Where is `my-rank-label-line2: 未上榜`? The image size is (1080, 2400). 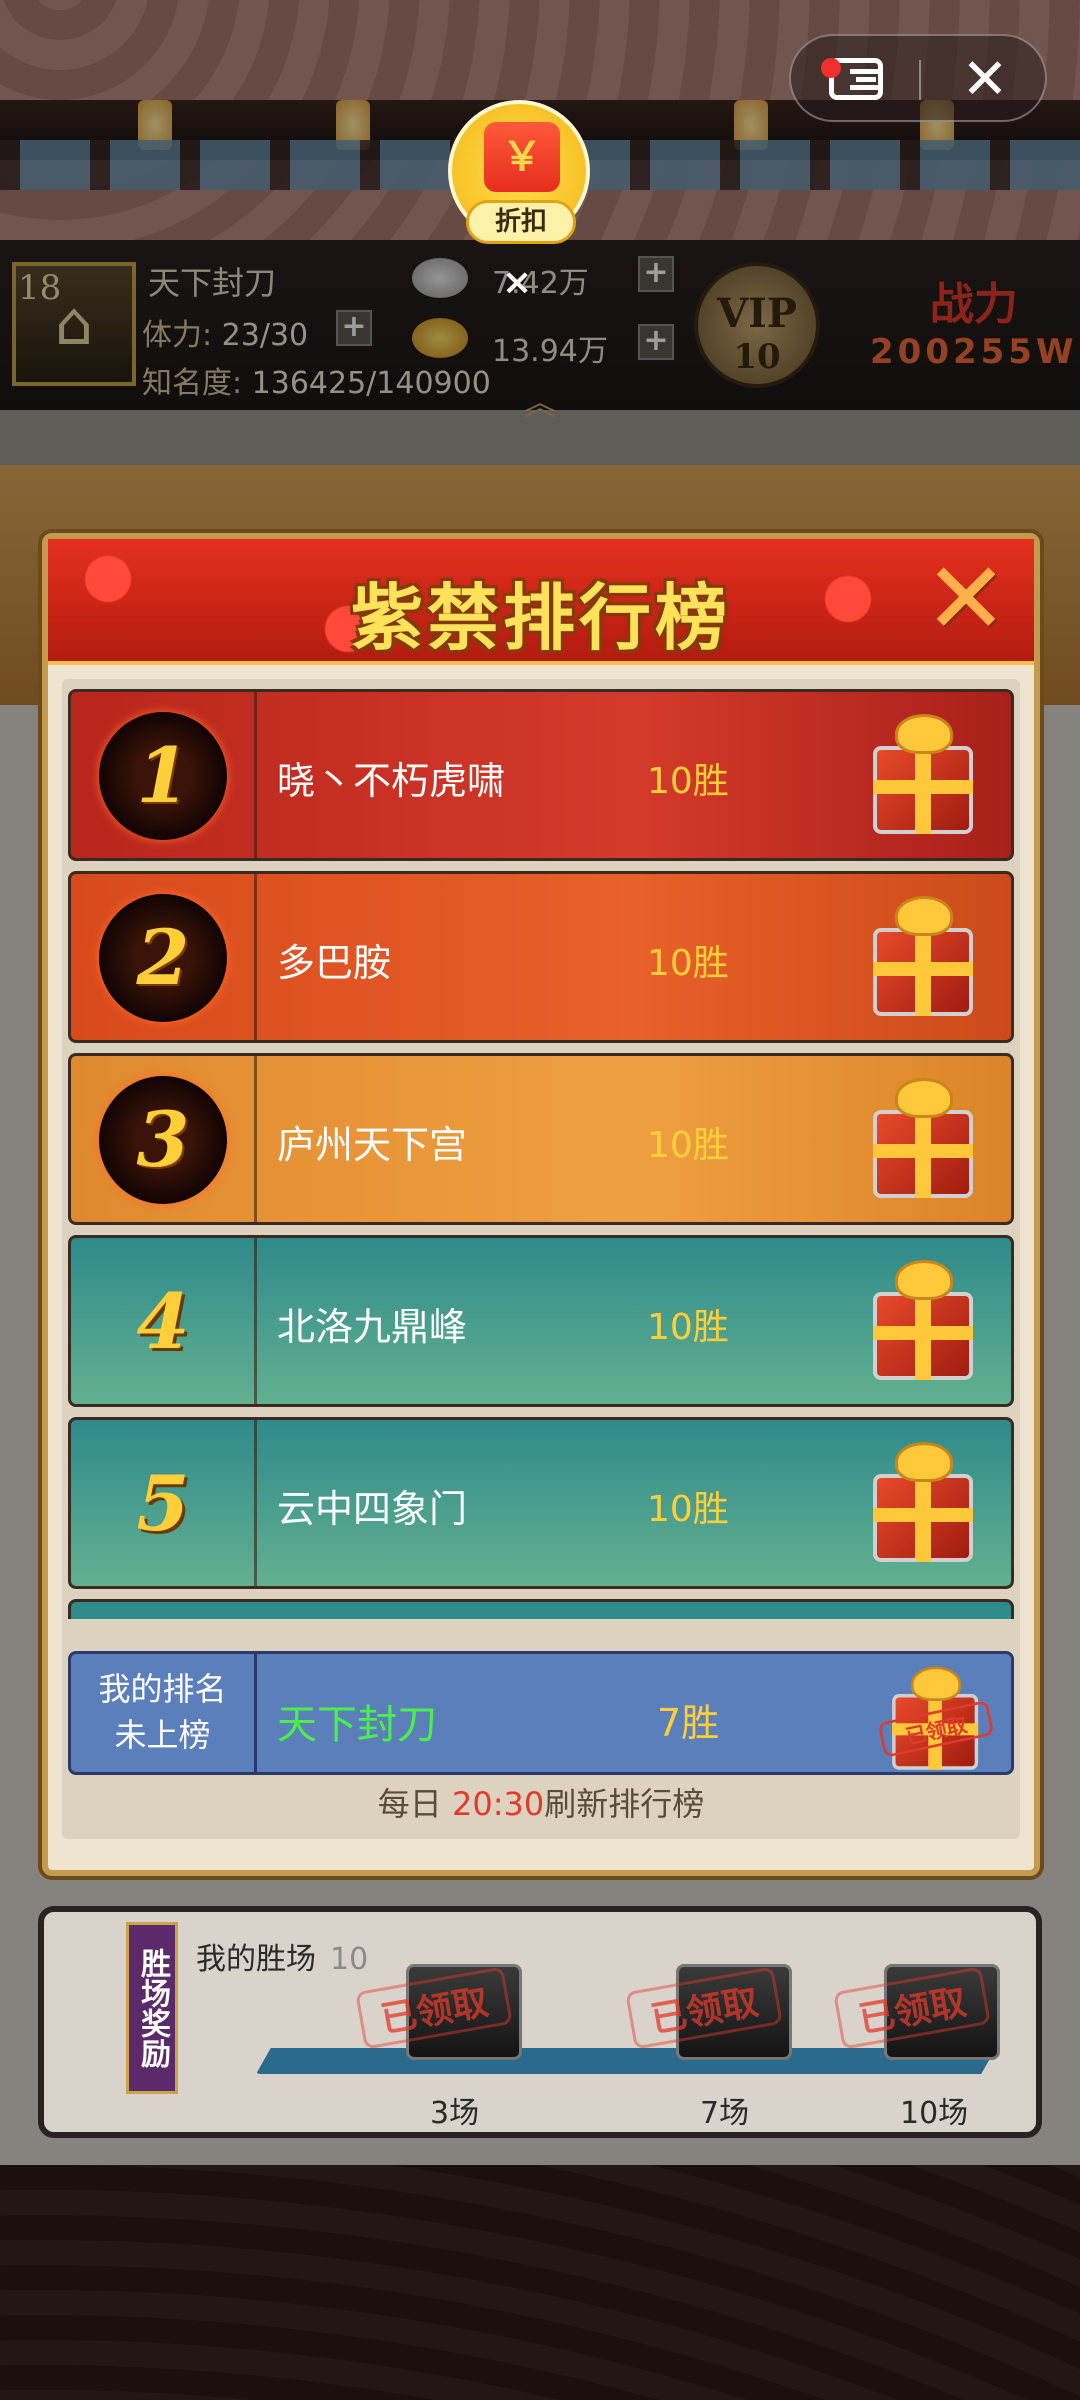 my-rank-label-line2: 未上榜 is located at coordinates (162, 1735).